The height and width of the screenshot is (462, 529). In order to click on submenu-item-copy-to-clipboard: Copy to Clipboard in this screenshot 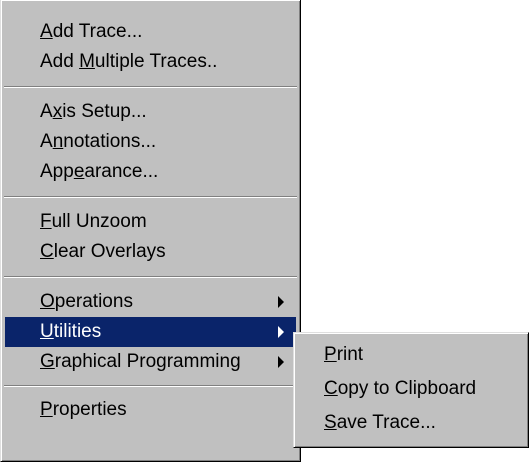, I will do `click(411, 389)`.